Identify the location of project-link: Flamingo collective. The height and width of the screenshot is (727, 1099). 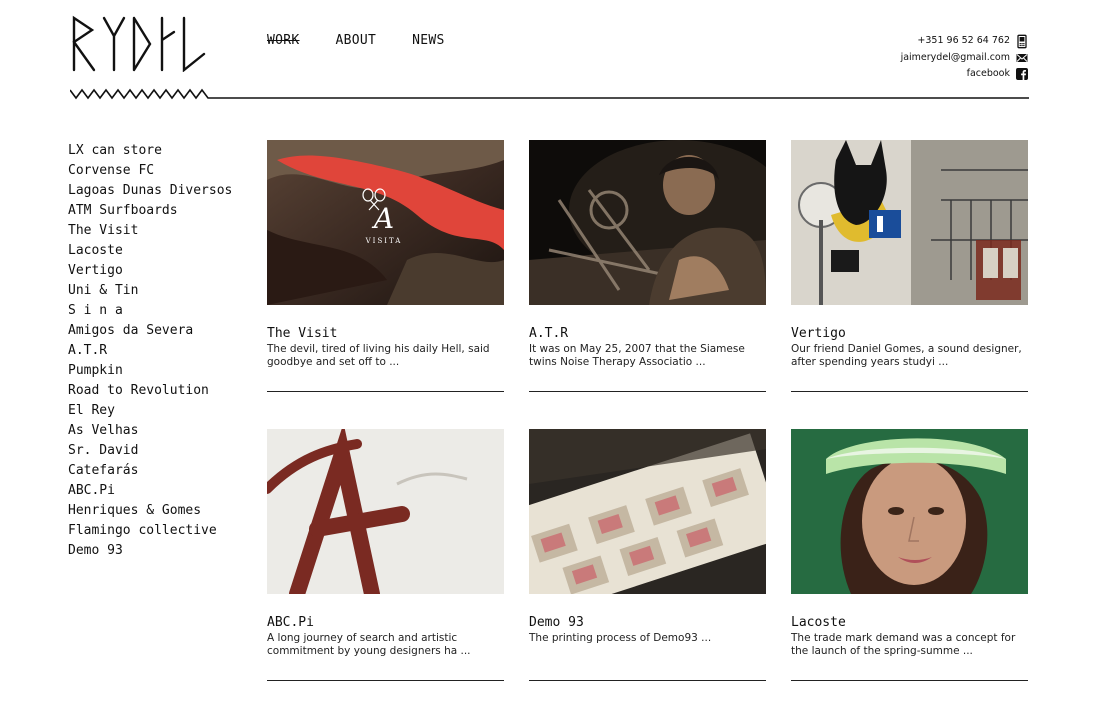
(150, 531).